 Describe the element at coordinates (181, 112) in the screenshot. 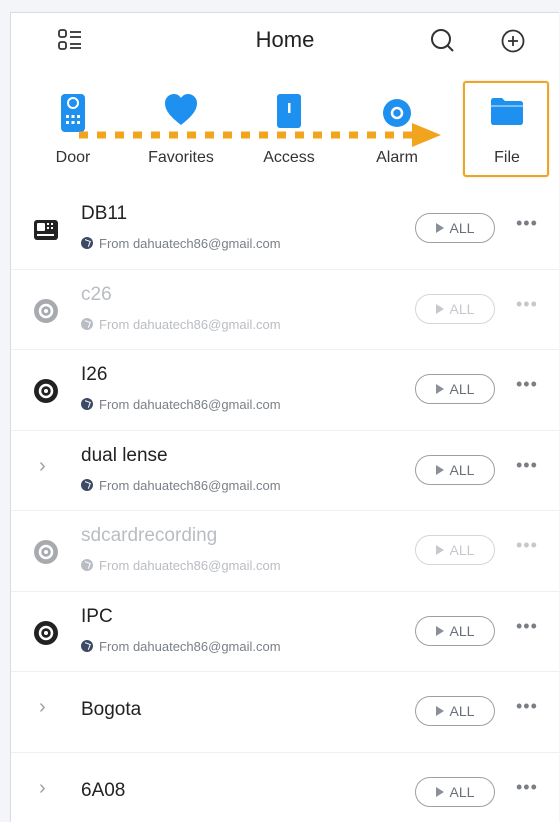

I see `favorites-heart-icon` at that location.